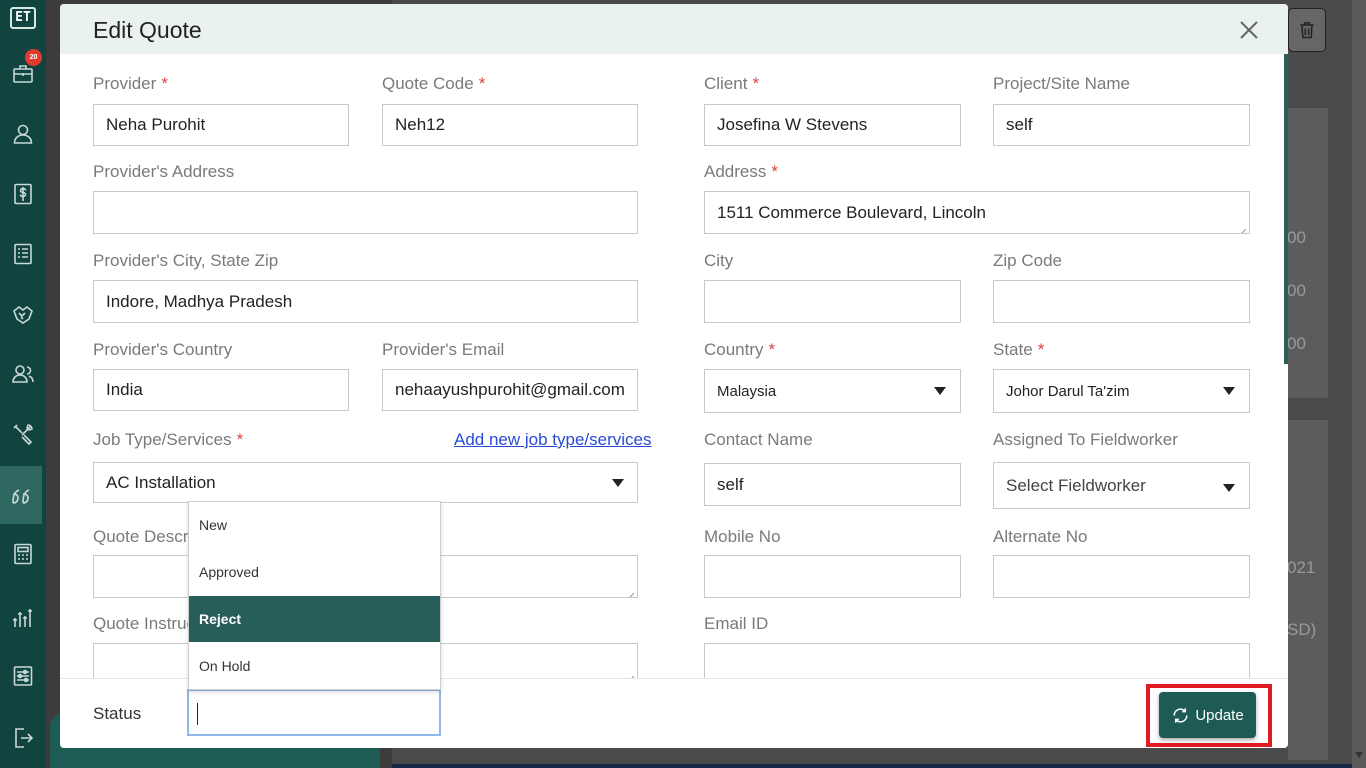 Image resolution: width=1366 pixels, height=768 pixels. I want to click on mobile-label: Mobile No, so click(742, 536).